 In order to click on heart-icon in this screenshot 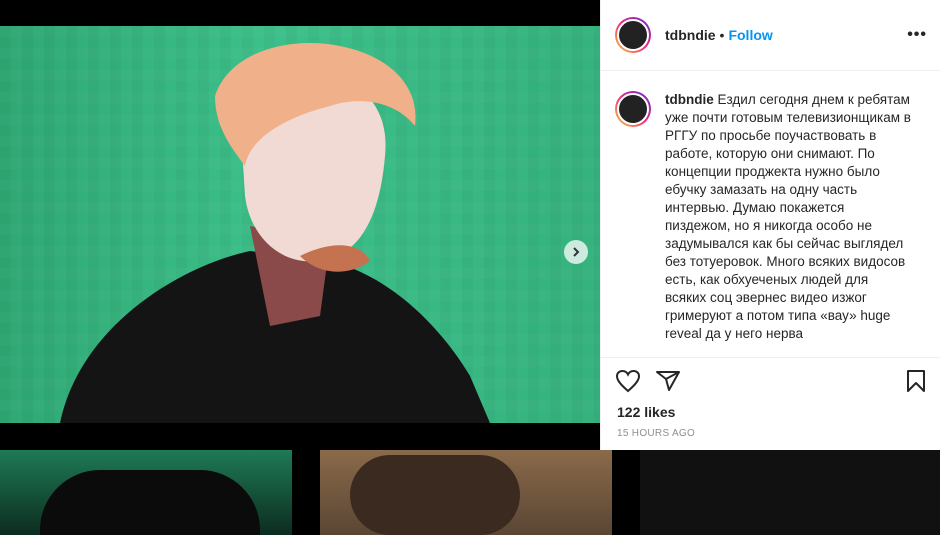, I will do `click(628, 381)`.